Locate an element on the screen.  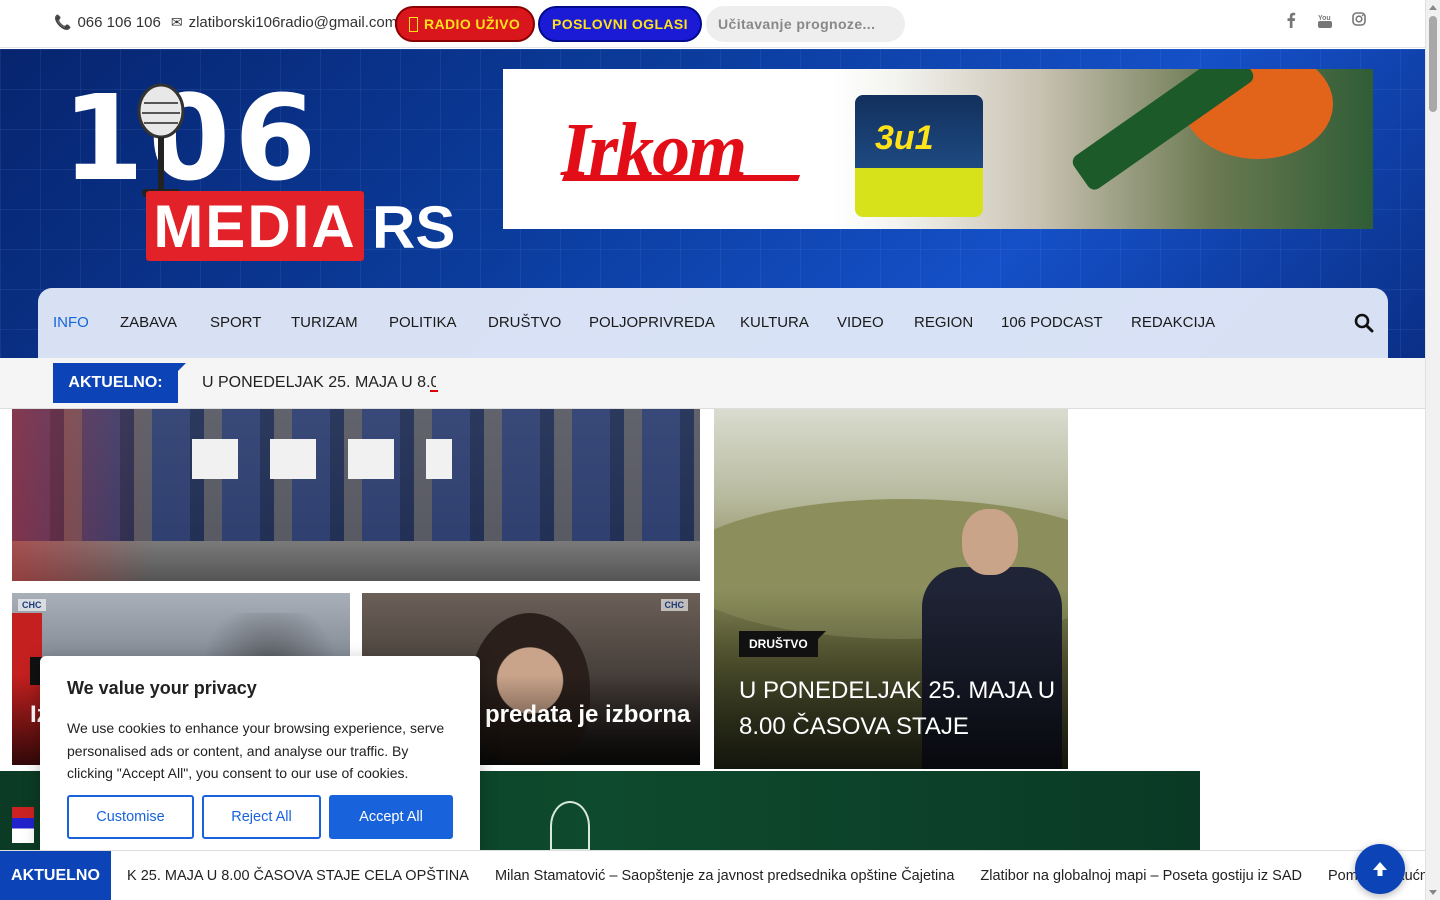
phone-number: 066 106 106 is located at coordinates (118, 22).